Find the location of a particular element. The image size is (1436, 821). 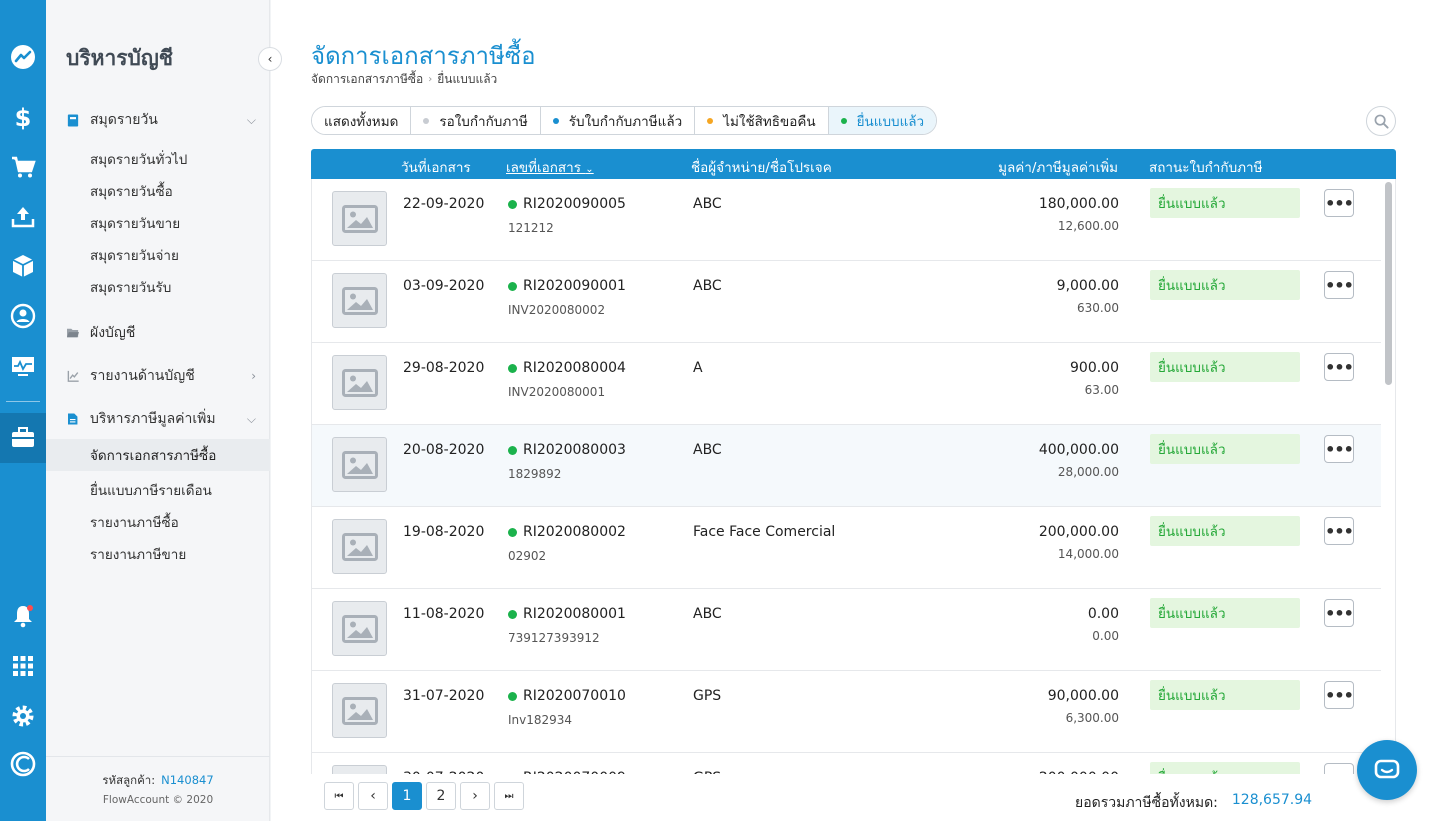

doc-number: RI2020070010 is located at coordinates (574, 696).